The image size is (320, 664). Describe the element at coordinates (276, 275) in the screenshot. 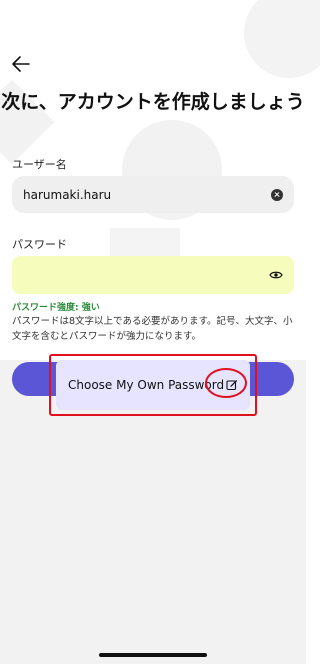

I see `eye-icon` at that location.